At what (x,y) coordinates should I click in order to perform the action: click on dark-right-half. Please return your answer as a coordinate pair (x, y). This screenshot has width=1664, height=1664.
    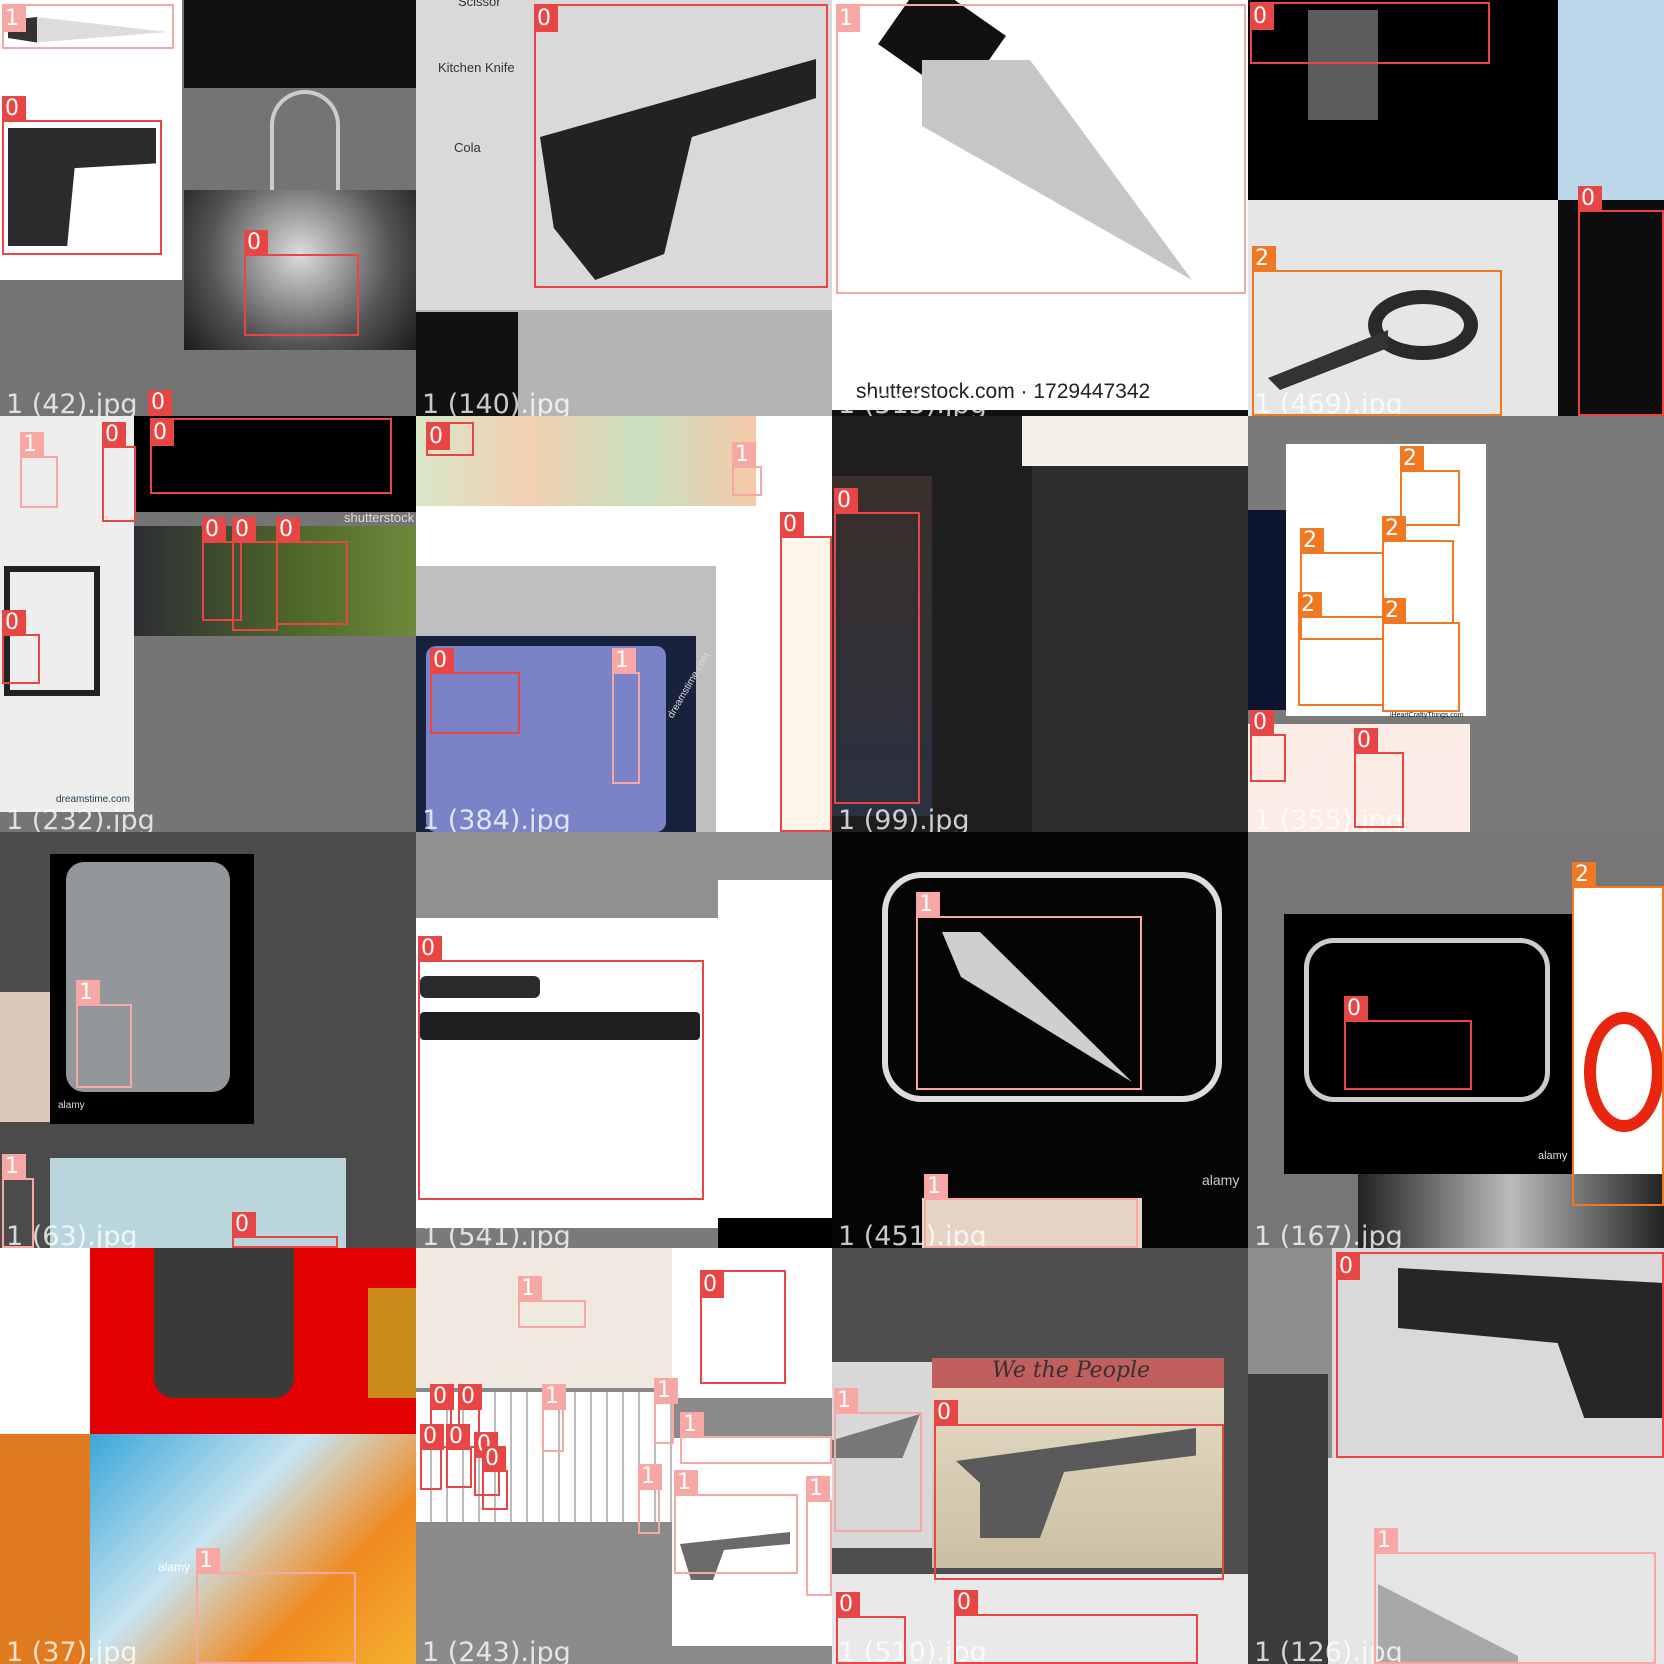
    Looking at the image, I should click on (1140, 649).